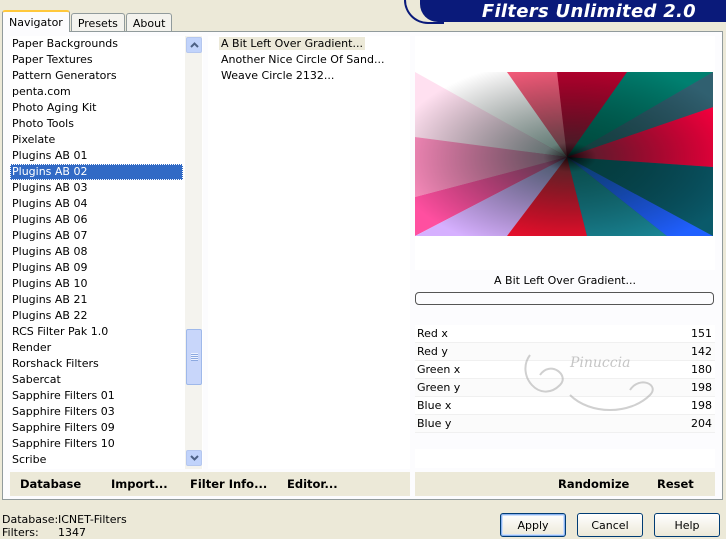 The image size is (726, 539). What do you see at coordinates (96, 60) in the screenshot?
I see `category-item: Paper Textures` at bounding box center [96, 60].